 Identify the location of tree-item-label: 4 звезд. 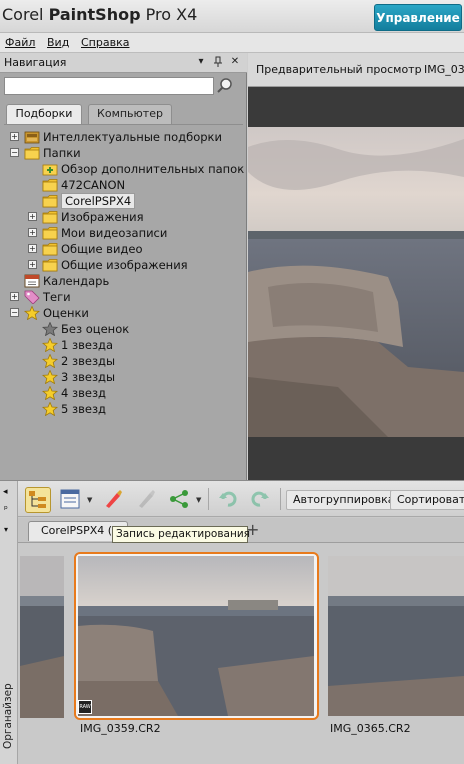
(84, 393).